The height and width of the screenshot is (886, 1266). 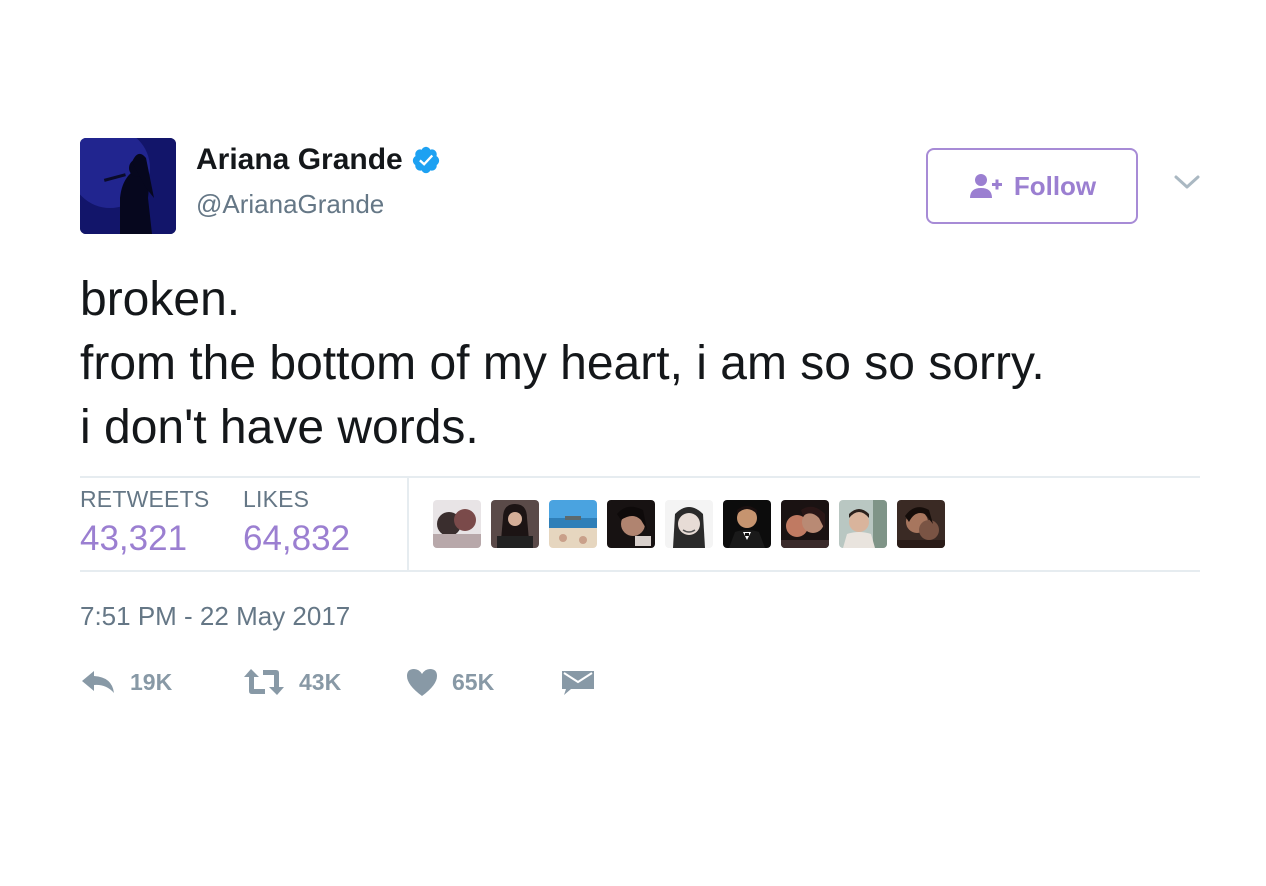 I want to click on stats-vertical-divider, so click(x=408, y=524).